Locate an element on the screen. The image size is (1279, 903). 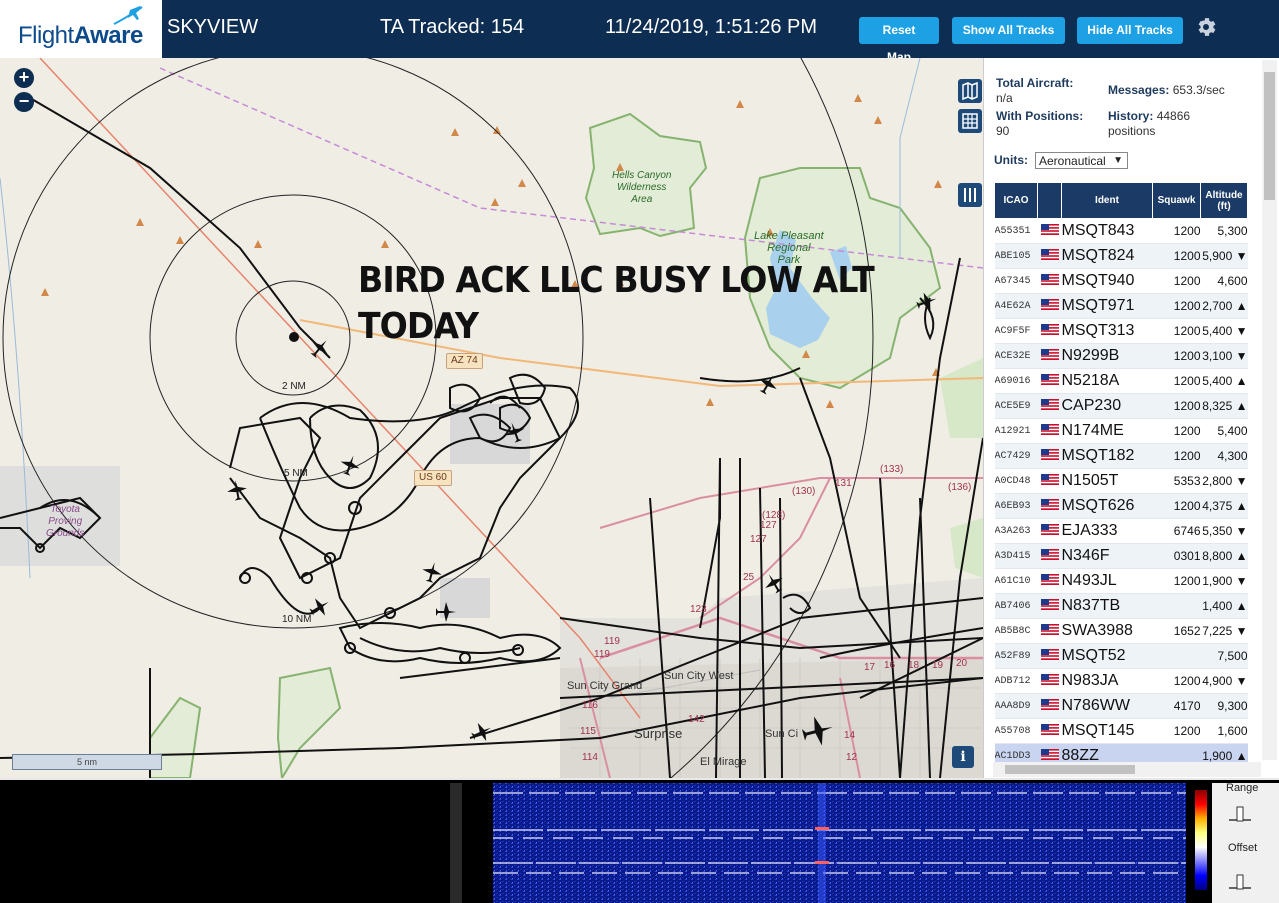
table-row: A52F89 MSQT52 7,500 is located at coordinates (1121, 656).